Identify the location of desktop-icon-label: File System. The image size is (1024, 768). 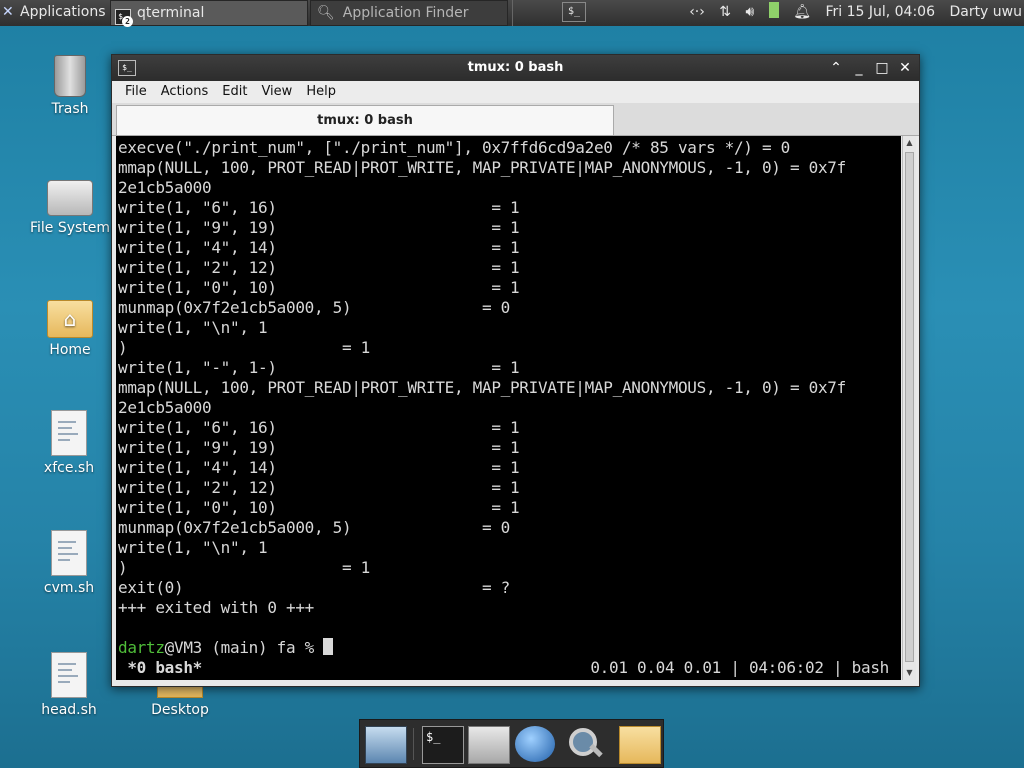
(70, 228).